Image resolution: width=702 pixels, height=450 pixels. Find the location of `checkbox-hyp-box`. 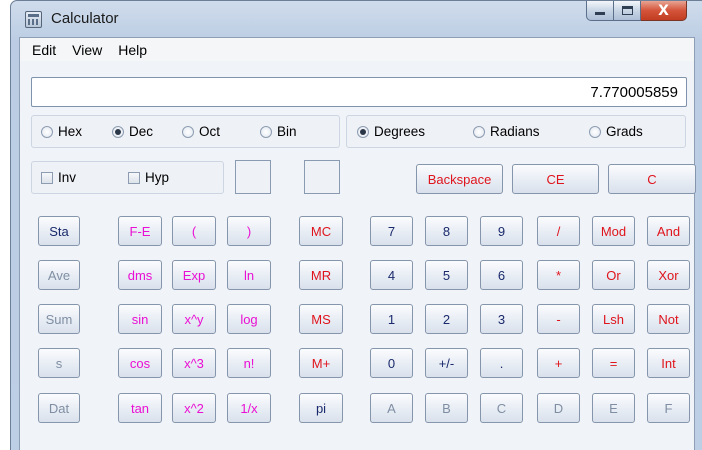

checkbox-hyp-box is located at coordinates (134, 177).